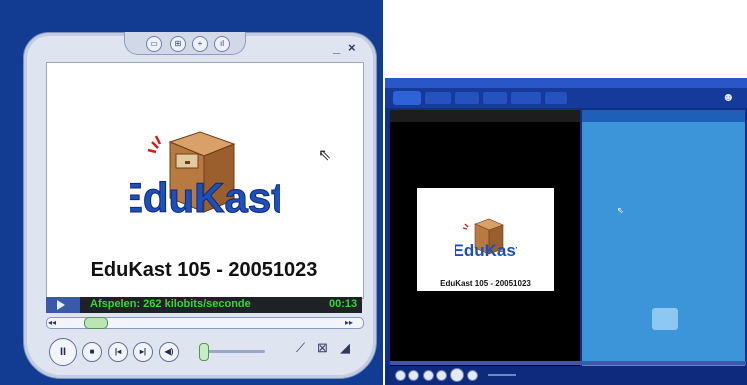 The width and height of the screenshot is (747, 385). Describe the element at coordinates (52, 322) in the screenshot. I see `rewind-icon: ◂◂` at that location.